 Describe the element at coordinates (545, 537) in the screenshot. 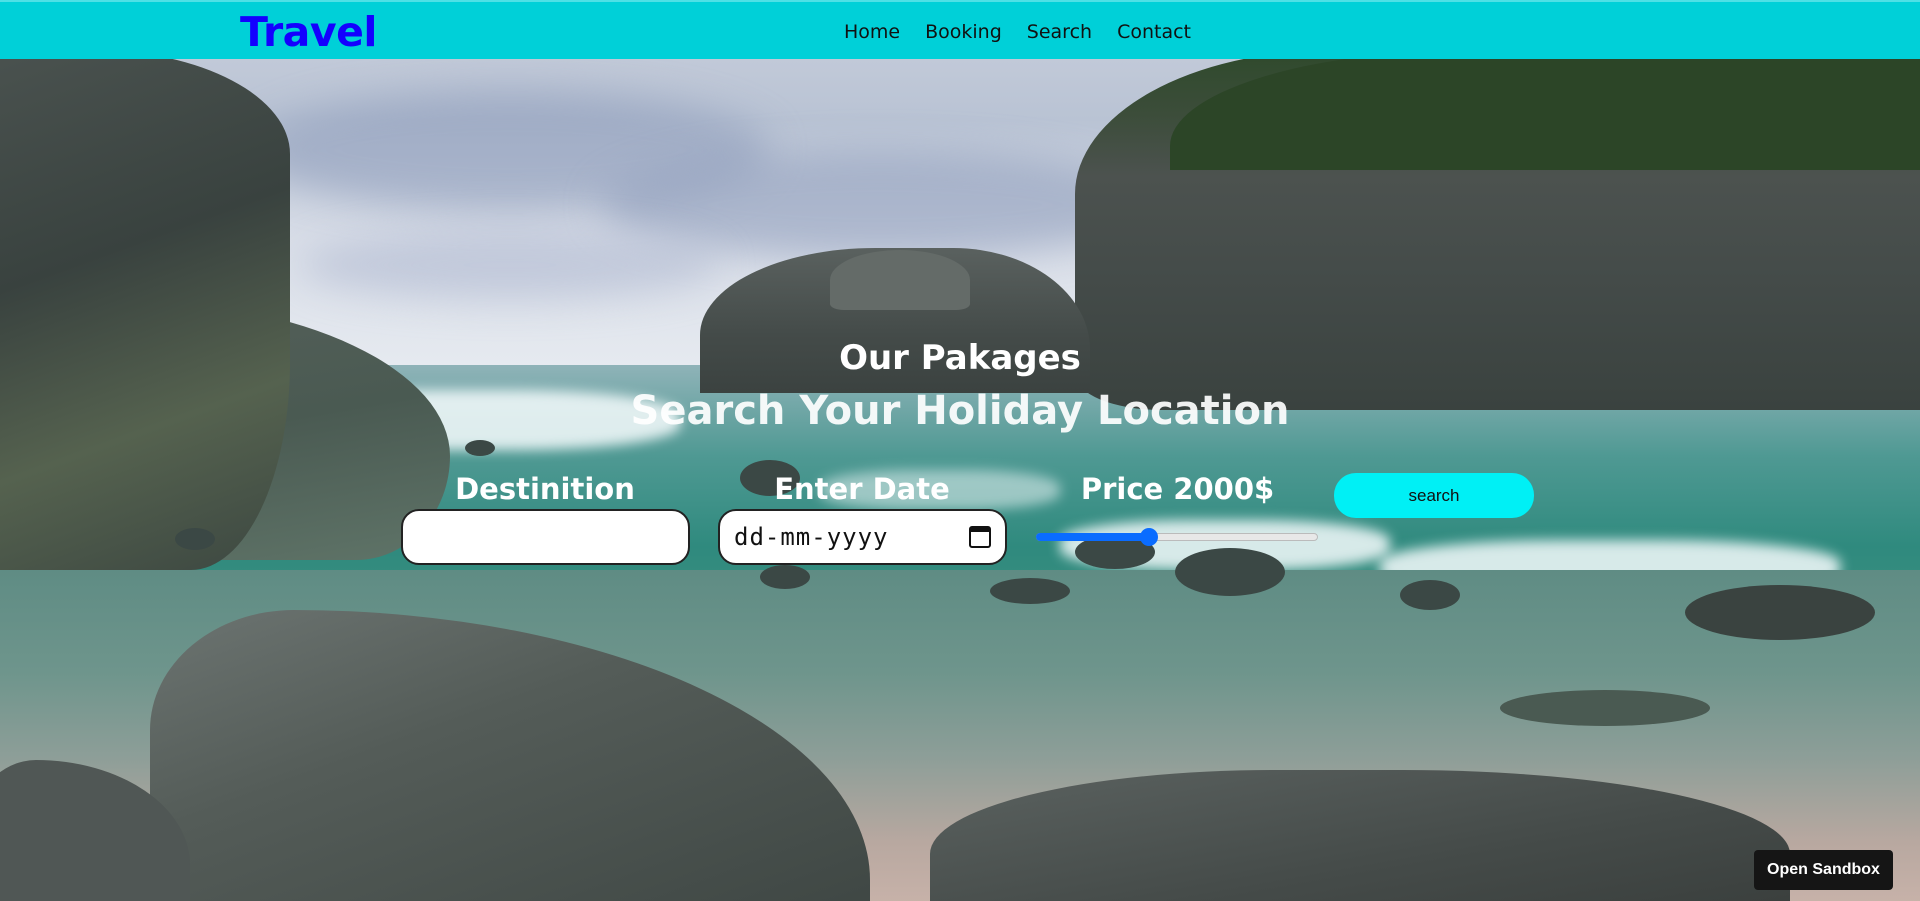

I see `destination-input` at that location.